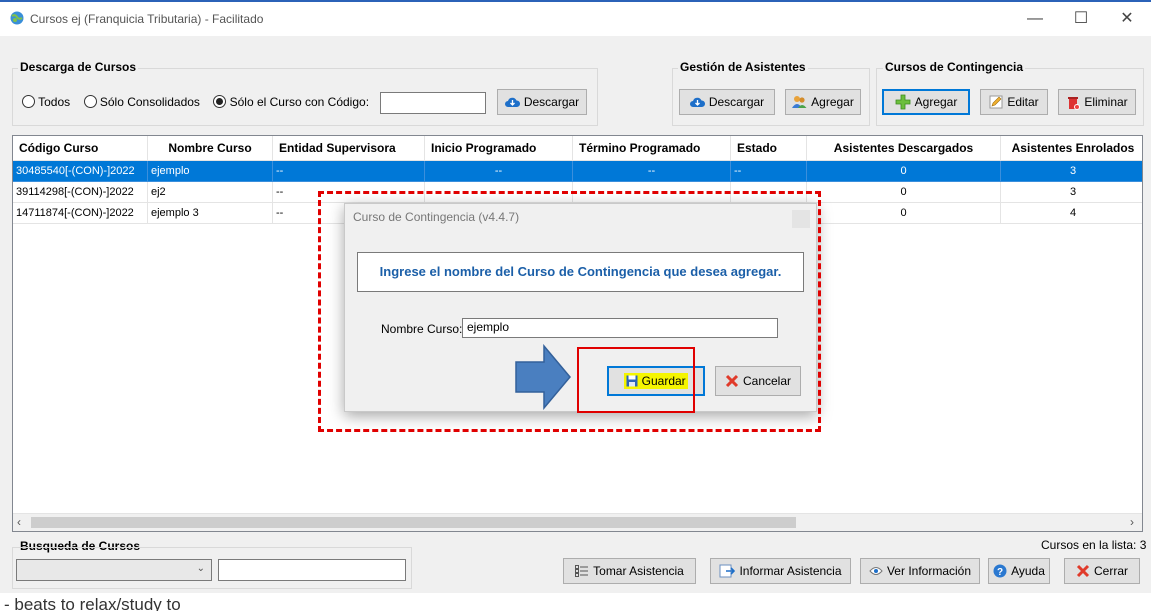 The image size is (1151, 611). Describe the element at coordinates (78, 67) in the screenshot. I see `download-group-title: Descarga de Cursos` at that location.